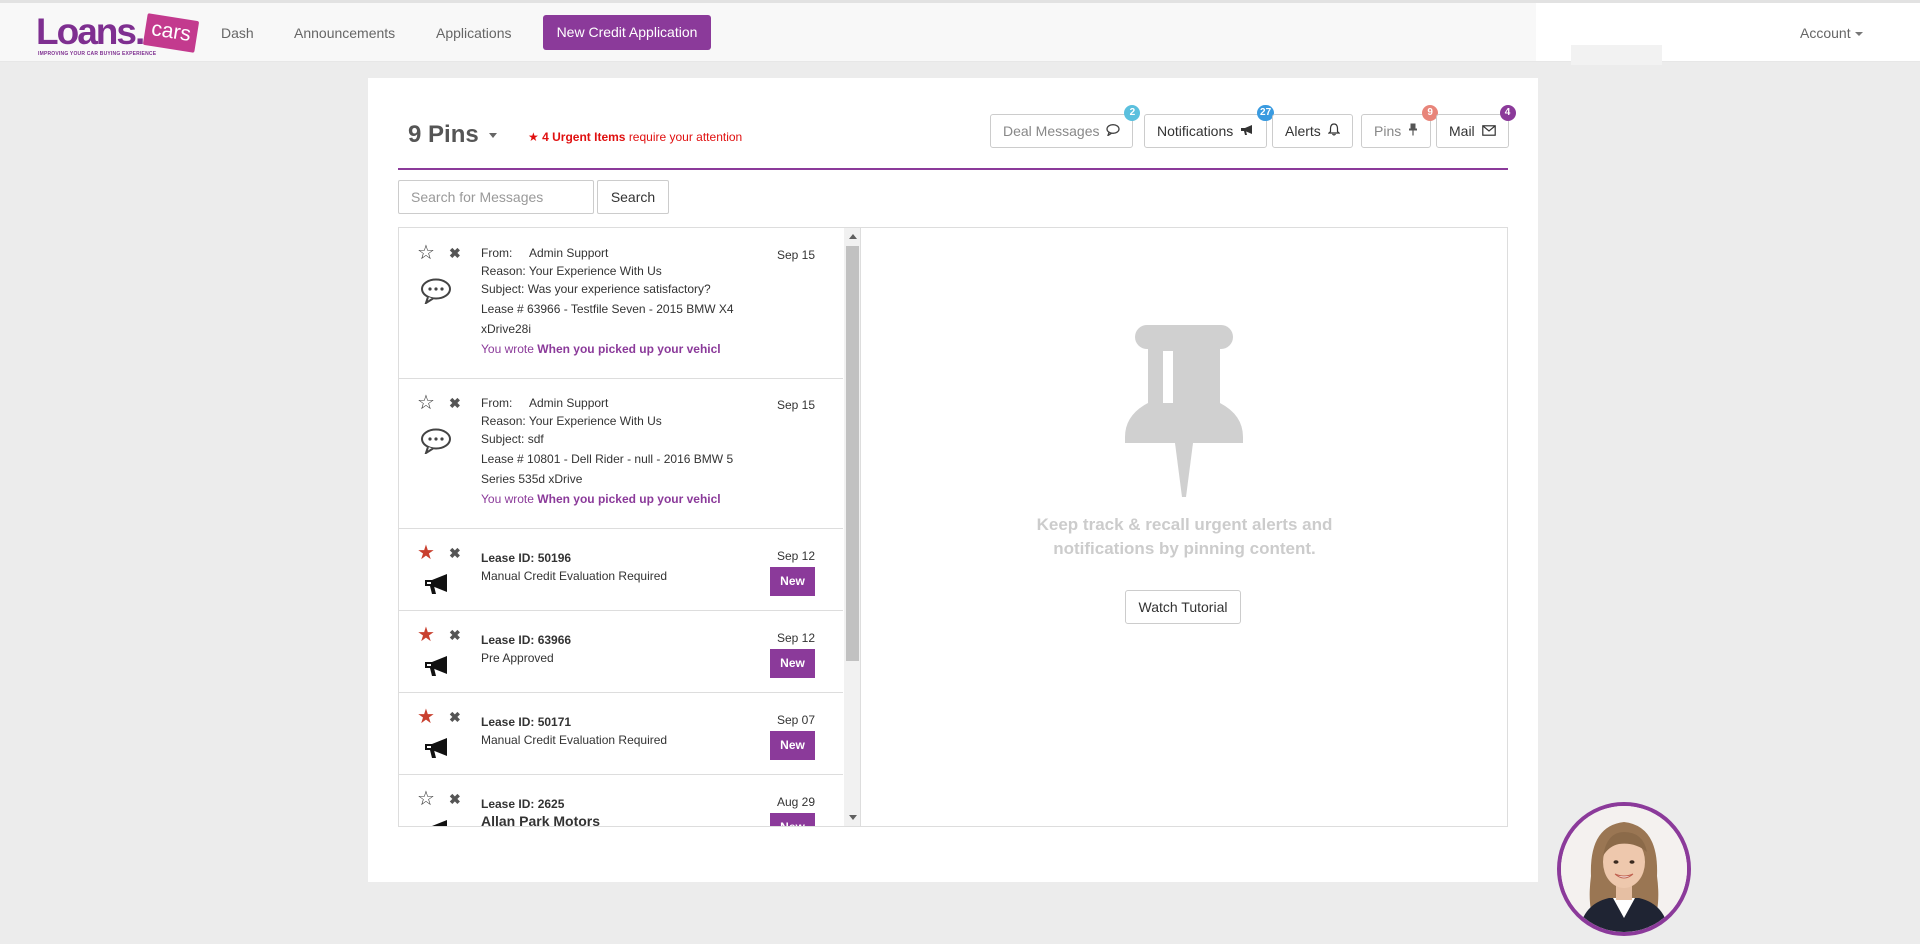  What do you see at coordinates (533, 137) in the screenshot?
I see `star-icon: ★` at bounding box center [533, 137].